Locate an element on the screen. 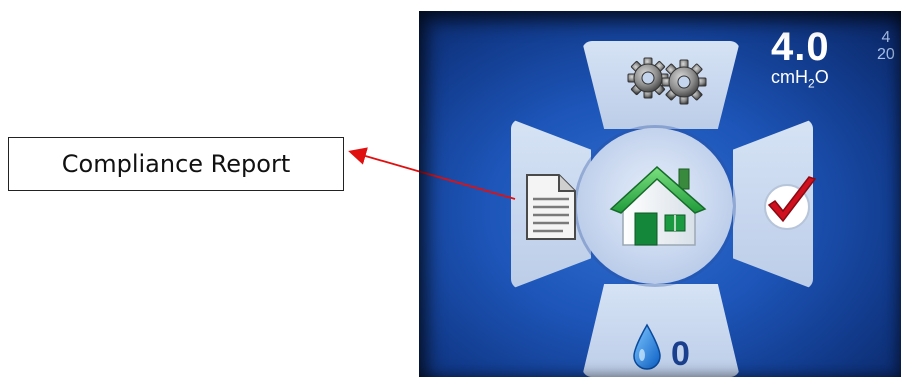  callout-label: Compliance Report is located at coordinates (176, 164).